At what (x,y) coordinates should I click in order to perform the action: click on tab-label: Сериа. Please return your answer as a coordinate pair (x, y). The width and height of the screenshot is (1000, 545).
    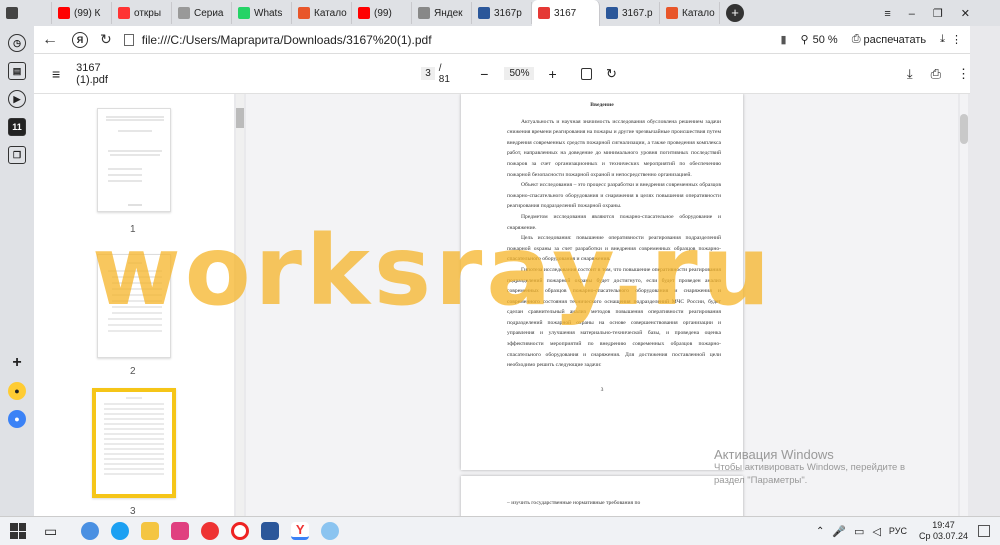
    Looking at the image, I should click on (209, 13).